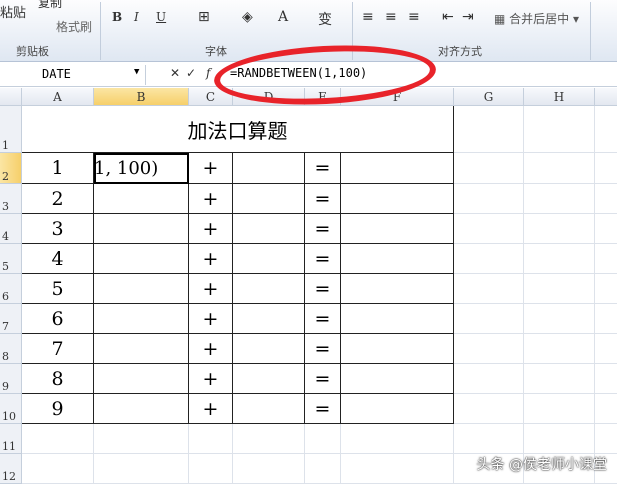 This screenshot has width=617, height=488. What do you see at coordinates (13, 11) in the screenshot?
I see `paste-button: 粘贴` at bounding box center [13, 11].